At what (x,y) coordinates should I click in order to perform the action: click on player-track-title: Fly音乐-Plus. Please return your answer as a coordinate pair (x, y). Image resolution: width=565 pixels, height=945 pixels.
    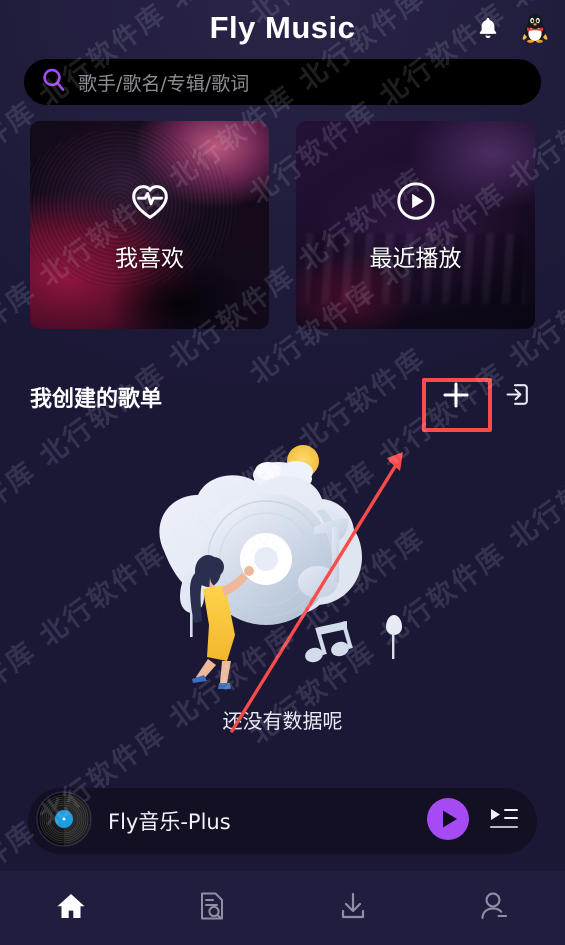
    Looking at the image, I should click on (169, 822).